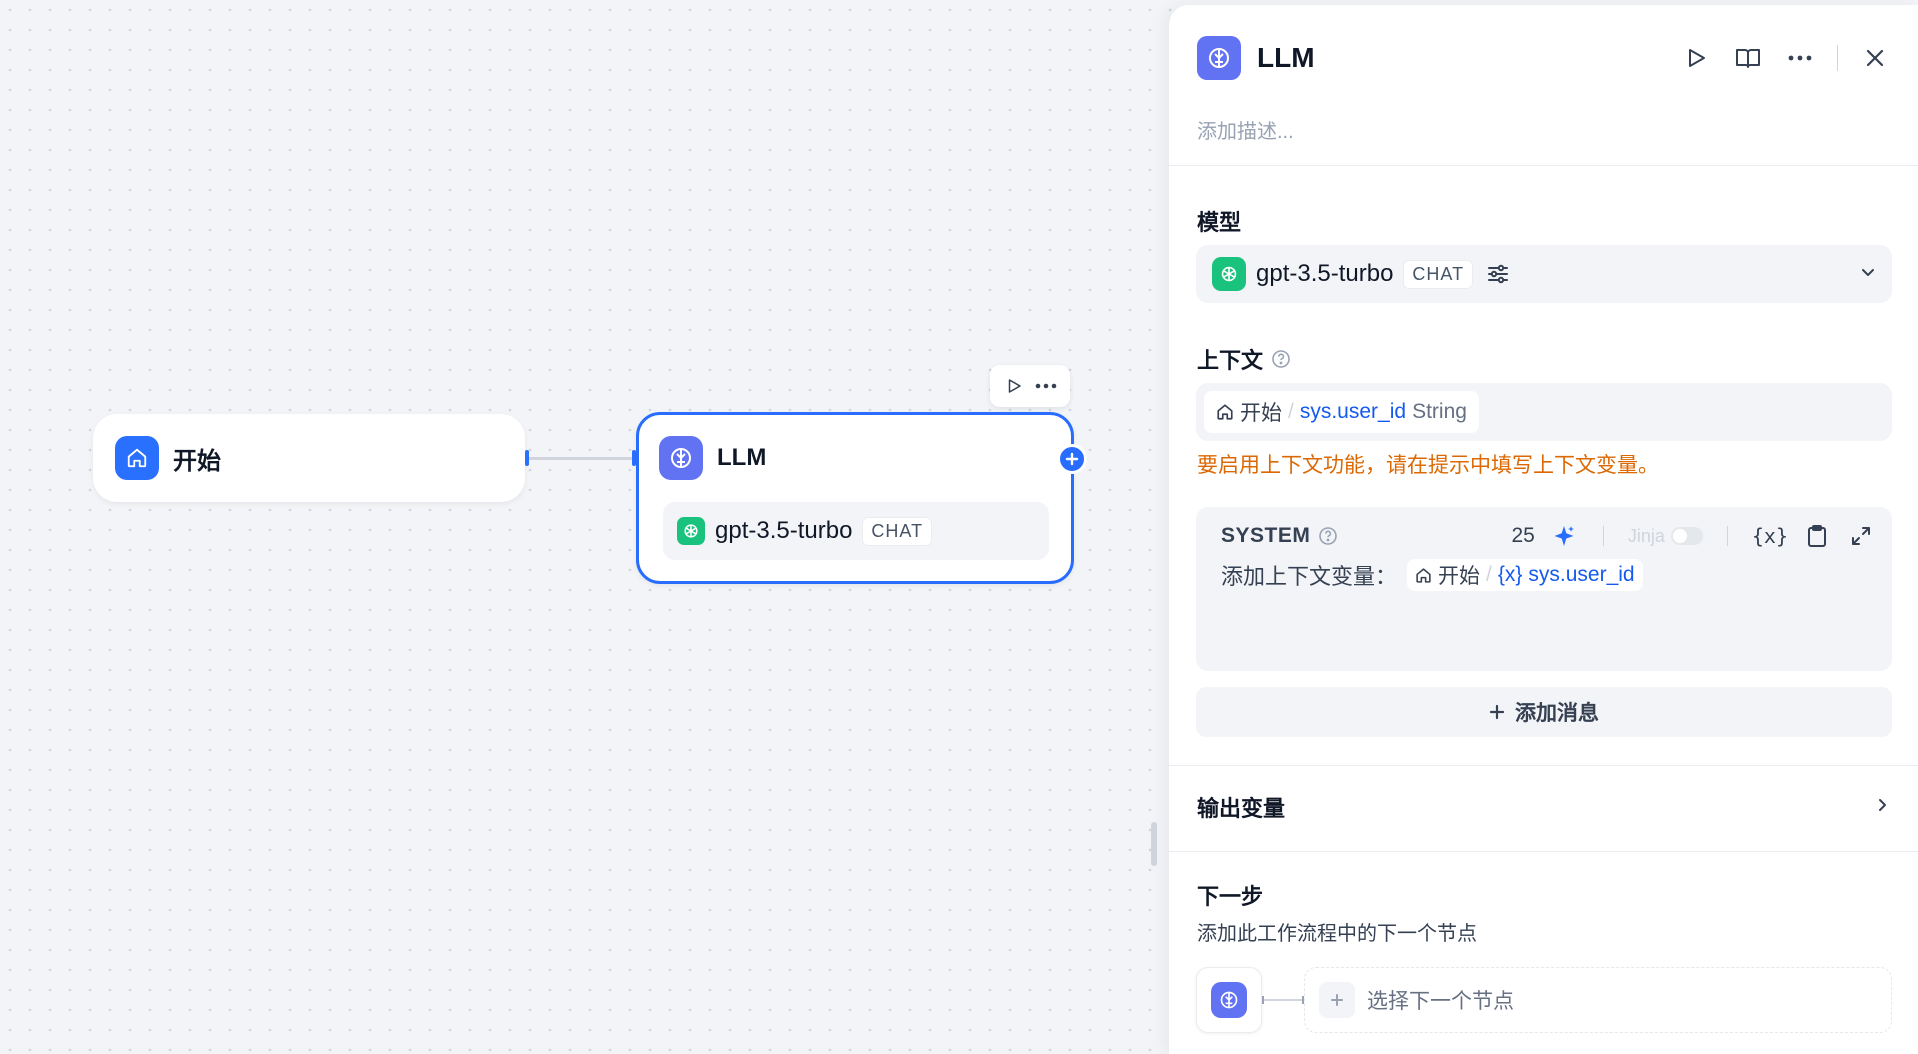  I want to click on next-step-label: 下一步, so click(1230, 895).